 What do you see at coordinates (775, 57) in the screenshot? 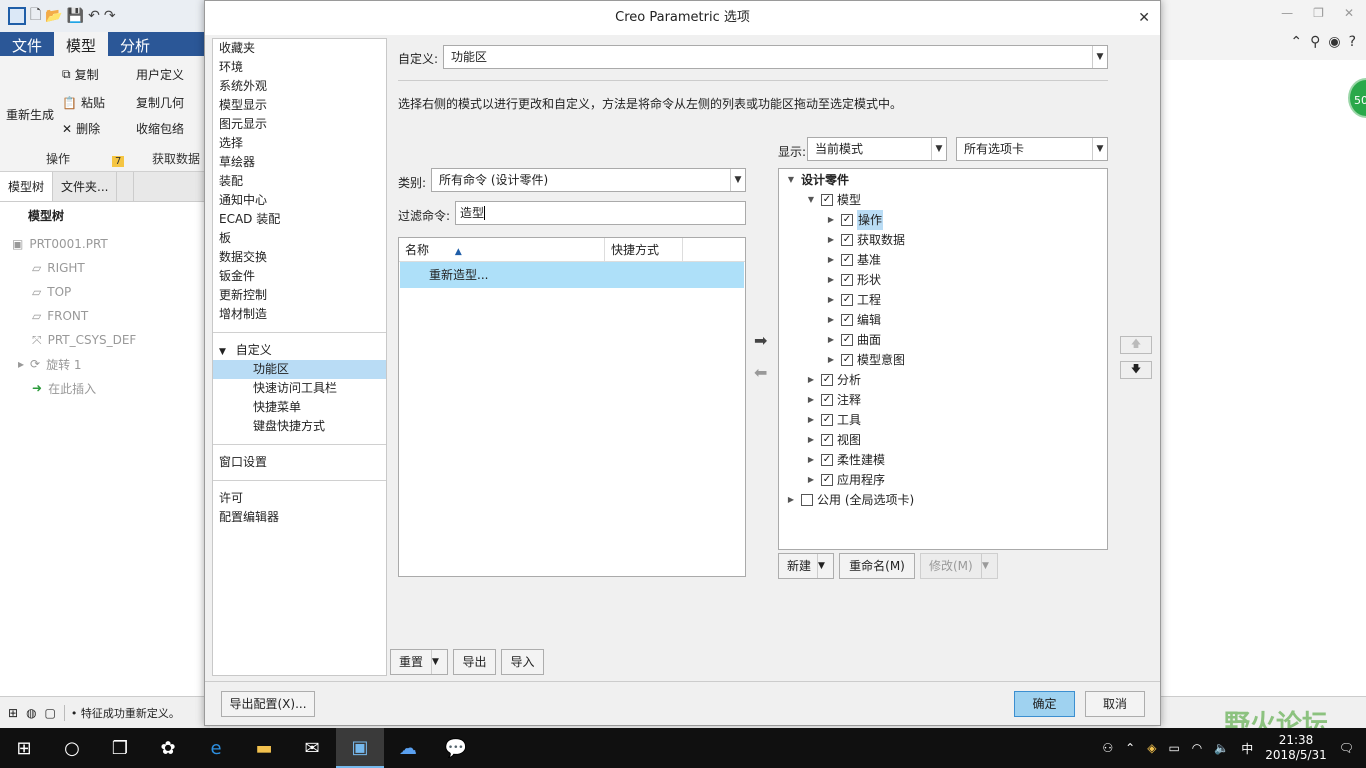
I see `customize-select: 功能区 ▼` at bounding box center [775, 57].